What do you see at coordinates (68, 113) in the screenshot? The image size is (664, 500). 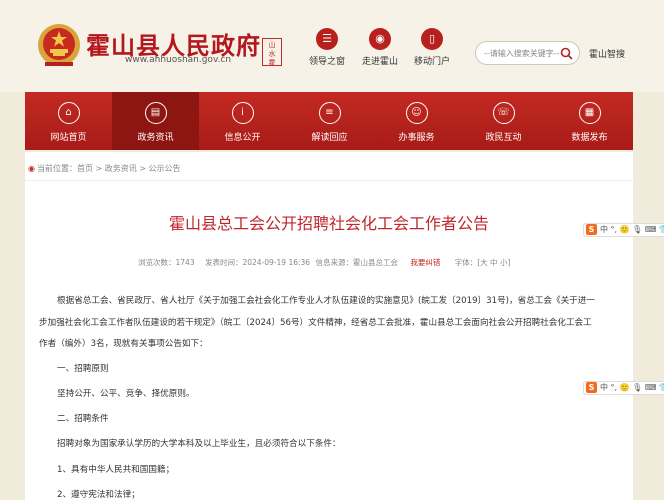 I see `home-icon: ⌂` at bounding box center [68, 113].